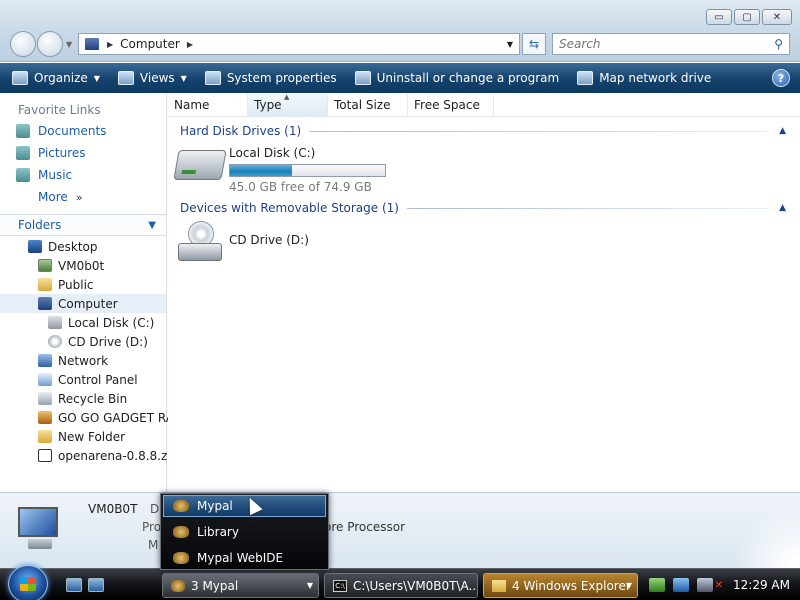  What do you see at coordinates (287, 96) in the screenshot?
I see `sort-up-icon: ▲` at bounding box center [287, 96].